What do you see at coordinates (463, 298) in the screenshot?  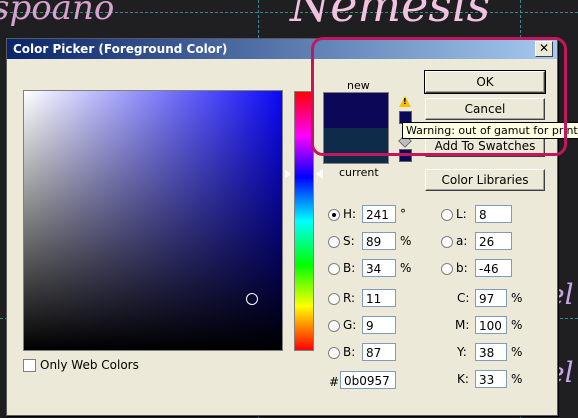 I see `cyan-label: C:` at bounding box center [463, 298].